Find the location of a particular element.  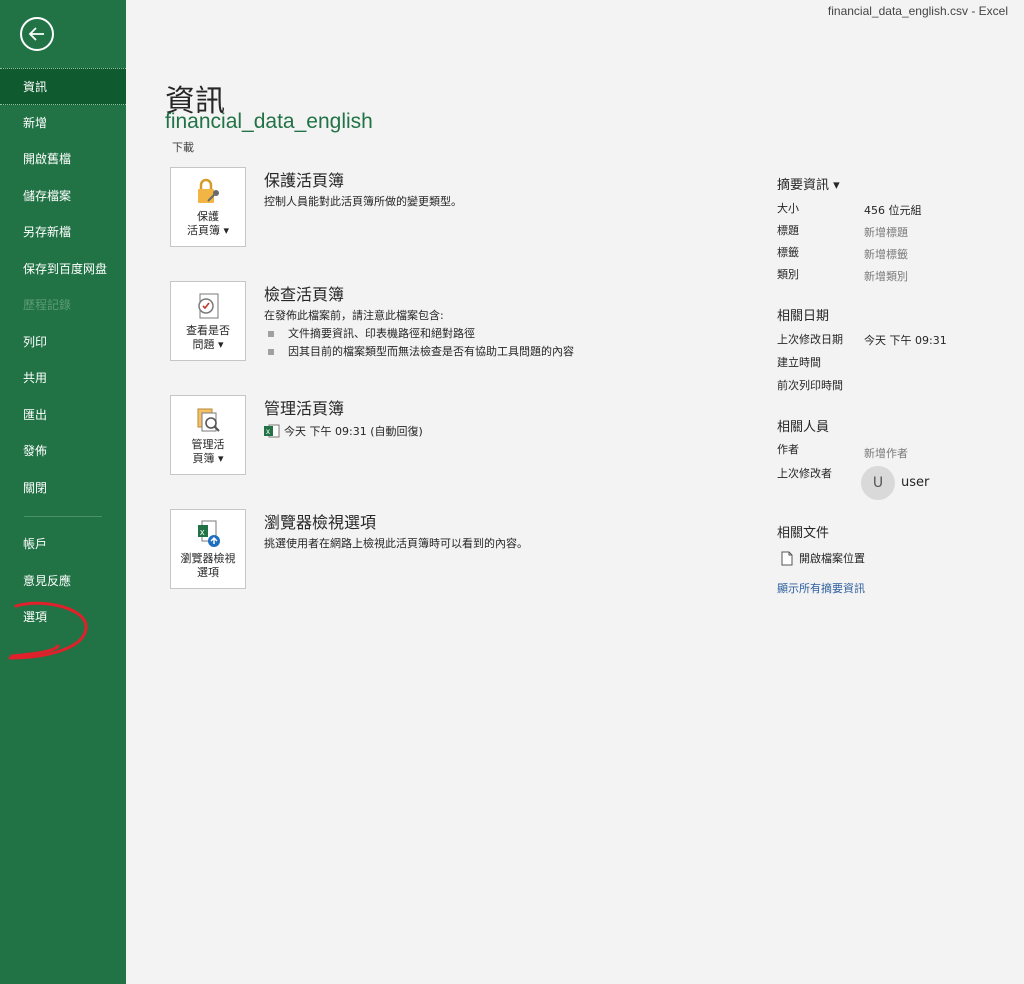

prop-label-last-modified-by: 上次修改者 is located at coordinates (804, 473).